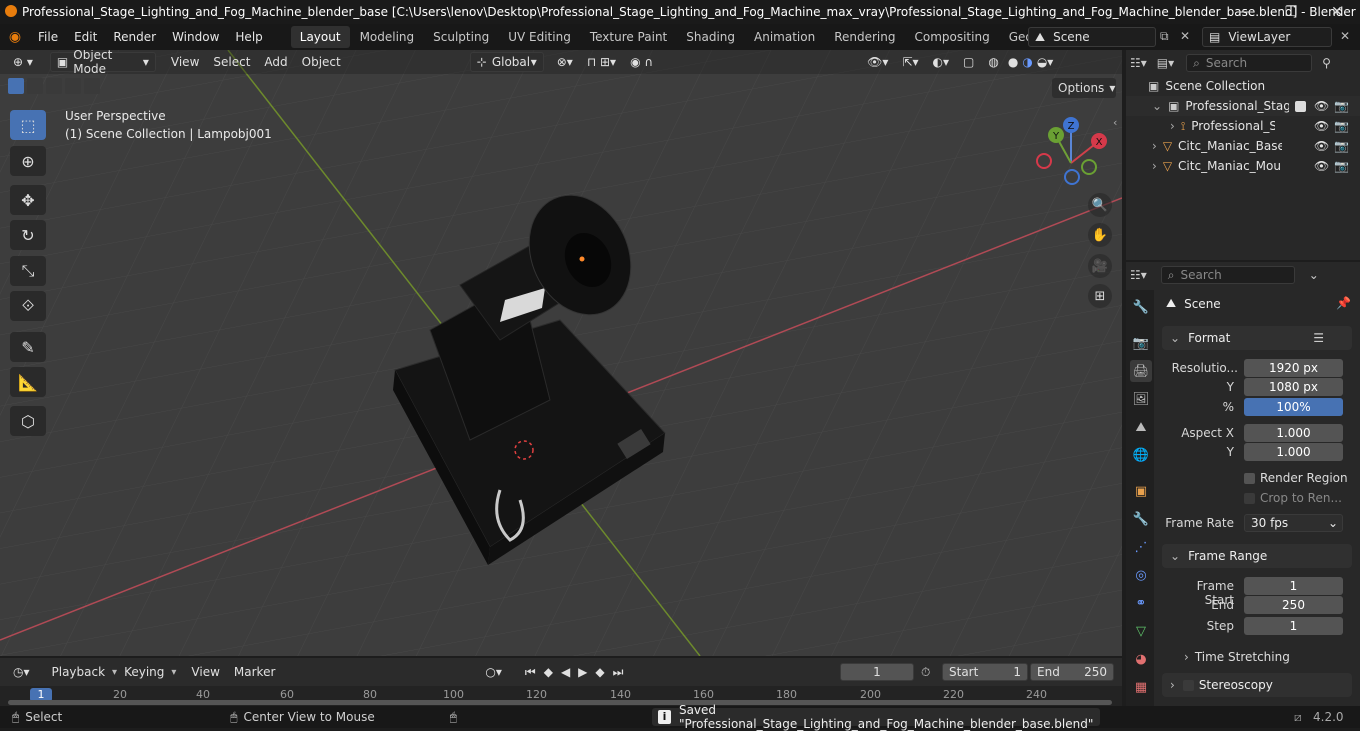  What do you see at coordinates (993, 62) in the screenshot?
I see `shading-wireframe-icon: ◍` at bounding box center [993, 62].